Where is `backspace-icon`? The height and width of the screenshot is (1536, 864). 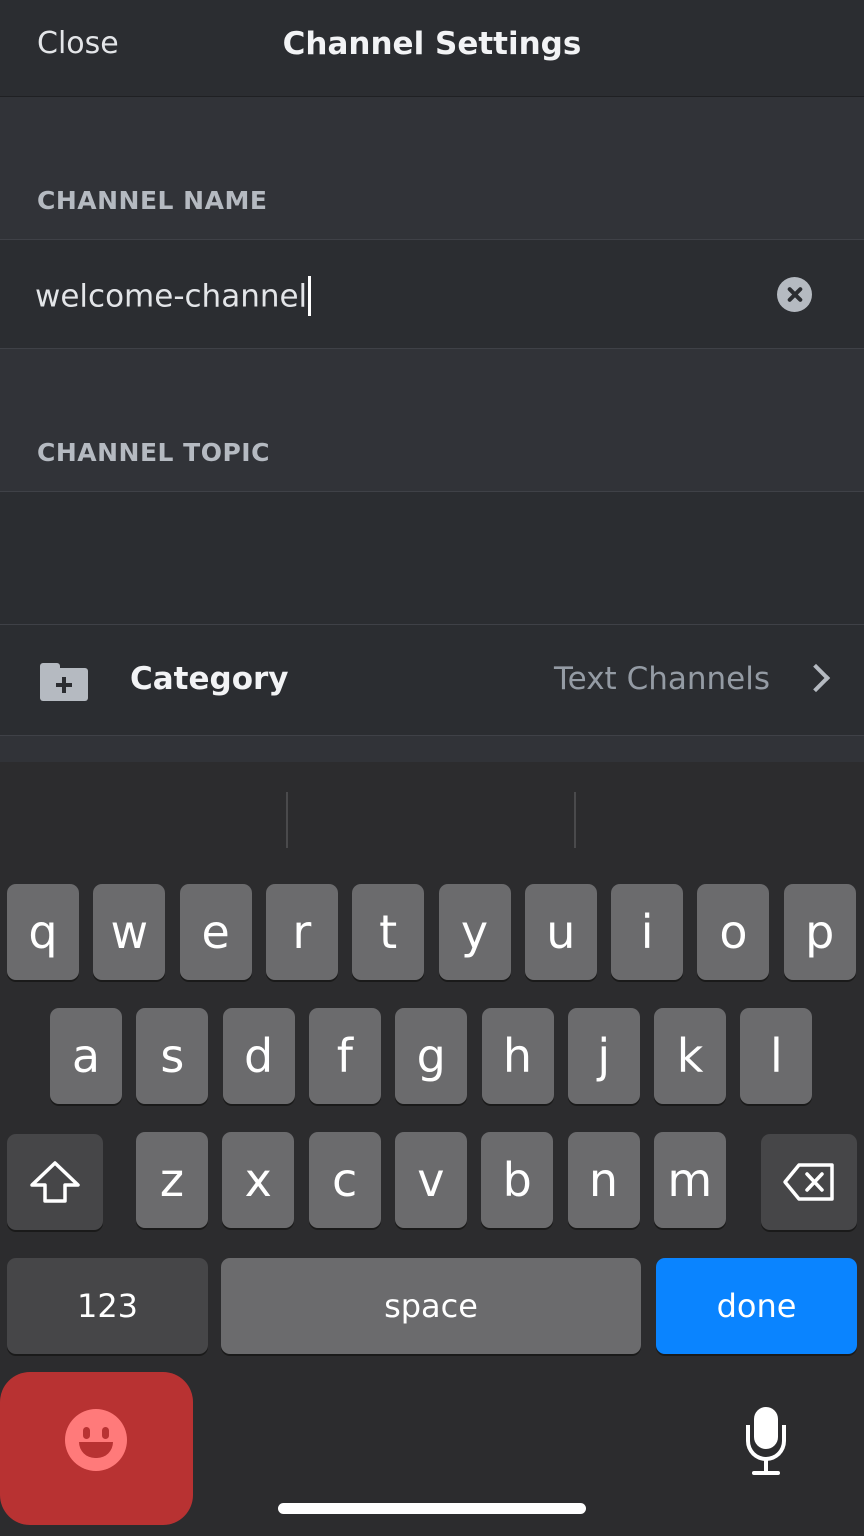 backspace-icon is located at coordinates (808, 1182).